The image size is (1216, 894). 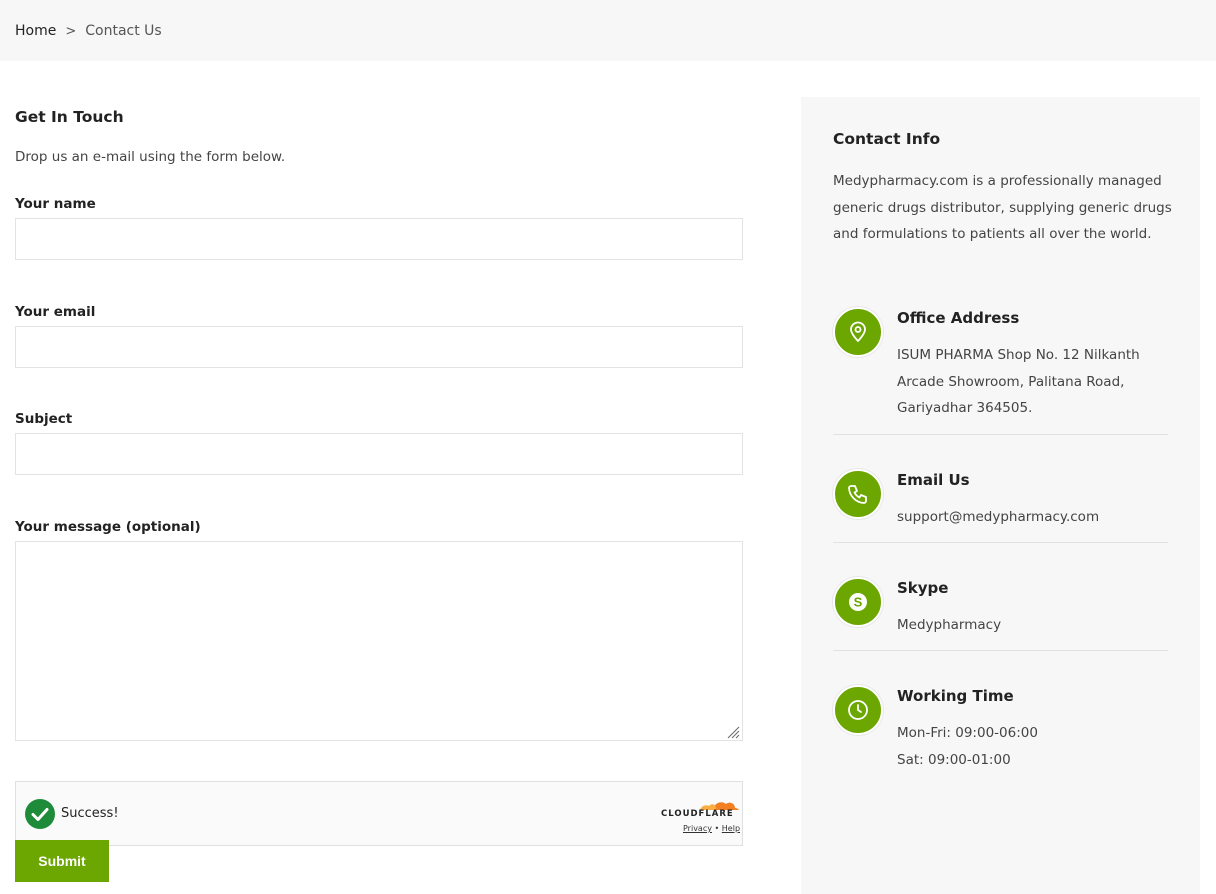 What do you see at coordinates (150, 157) in the screenshot?
I see `form-intro: Drop us an e-mail using the form below.` at bounding box center [150, 157].